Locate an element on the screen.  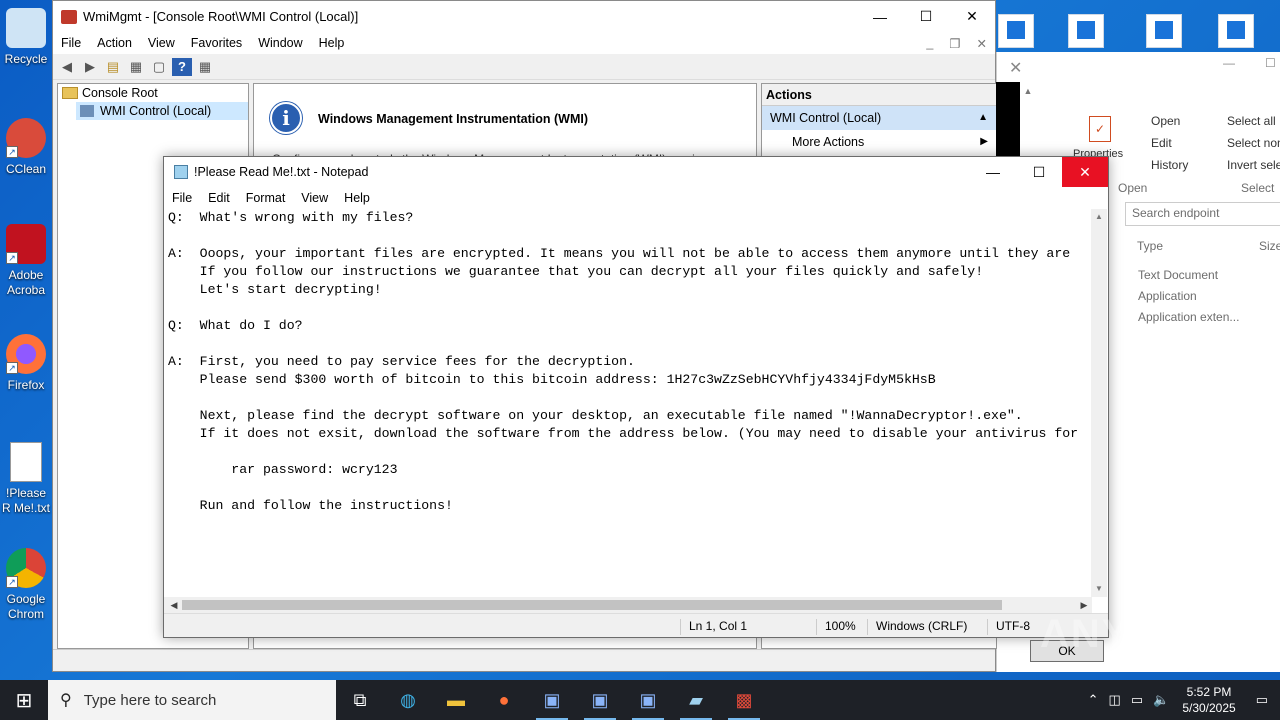
taskbar-search: ⚲ Type here to search is located at coordinates (192, 700).